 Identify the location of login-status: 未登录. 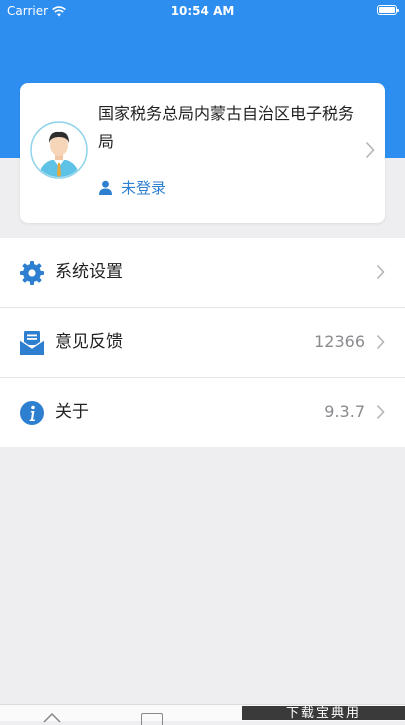
(132, 187).